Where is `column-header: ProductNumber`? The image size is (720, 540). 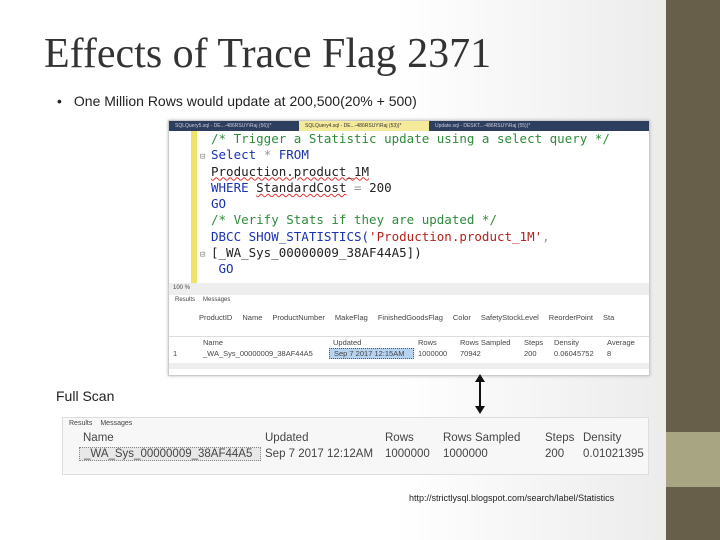
column-header: ProductNumber is located at coordinates (298, 317).